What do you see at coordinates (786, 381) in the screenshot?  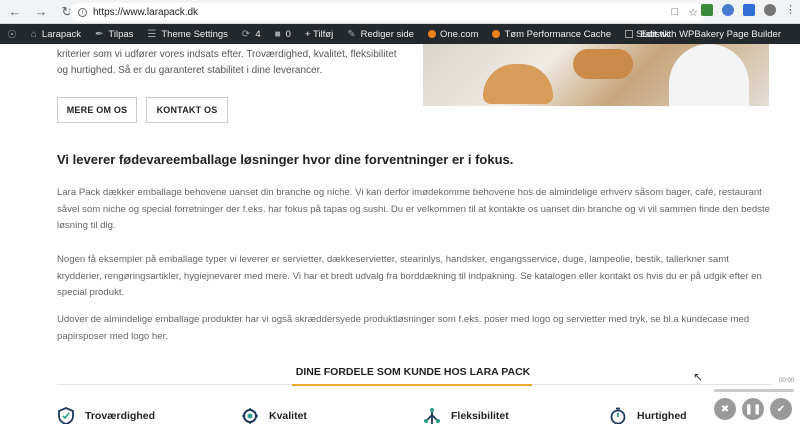 I see `recorder-time: 00:00` at bounding box center [786, 381].